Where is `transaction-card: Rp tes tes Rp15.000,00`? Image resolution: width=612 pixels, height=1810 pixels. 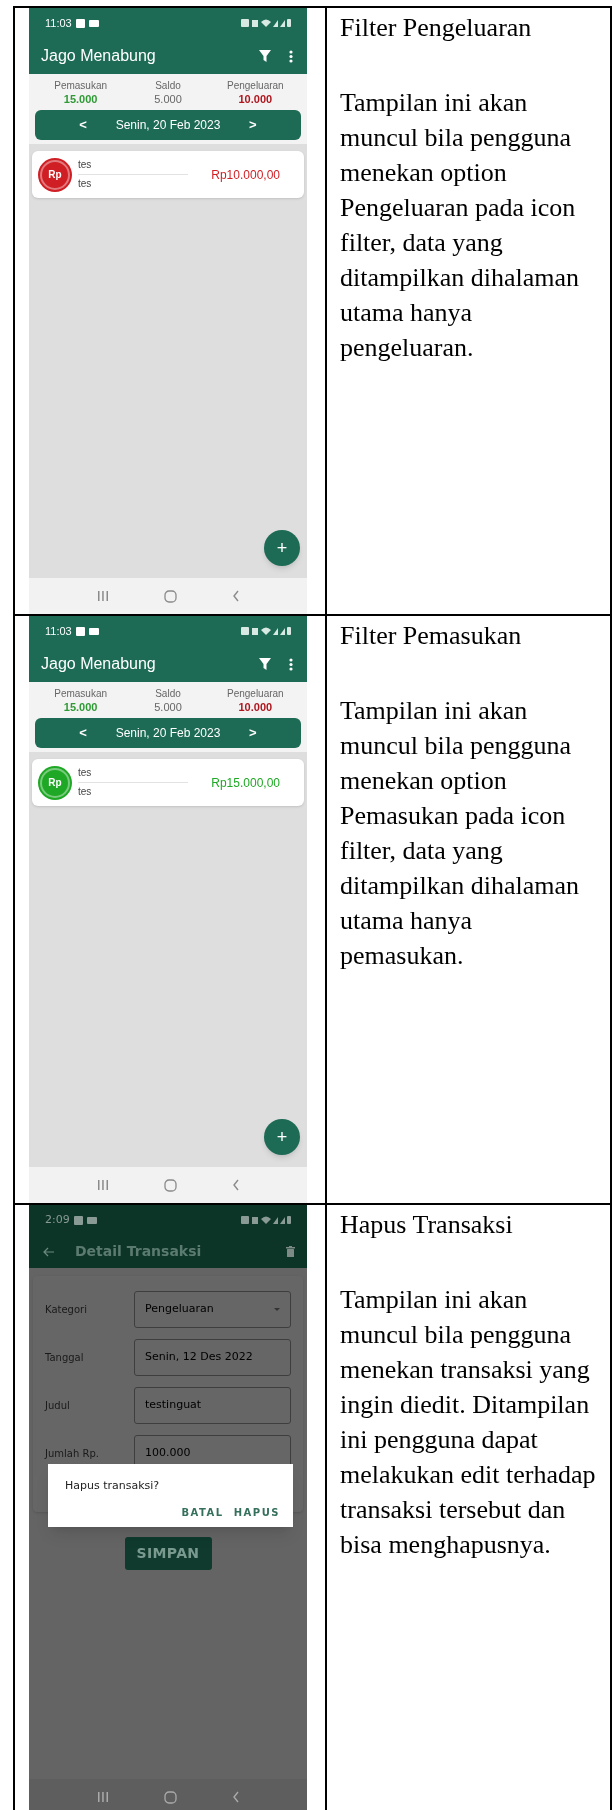
transaction-card: Rp tes tes Rp15.000,00 is located at coordinates (168, 782).